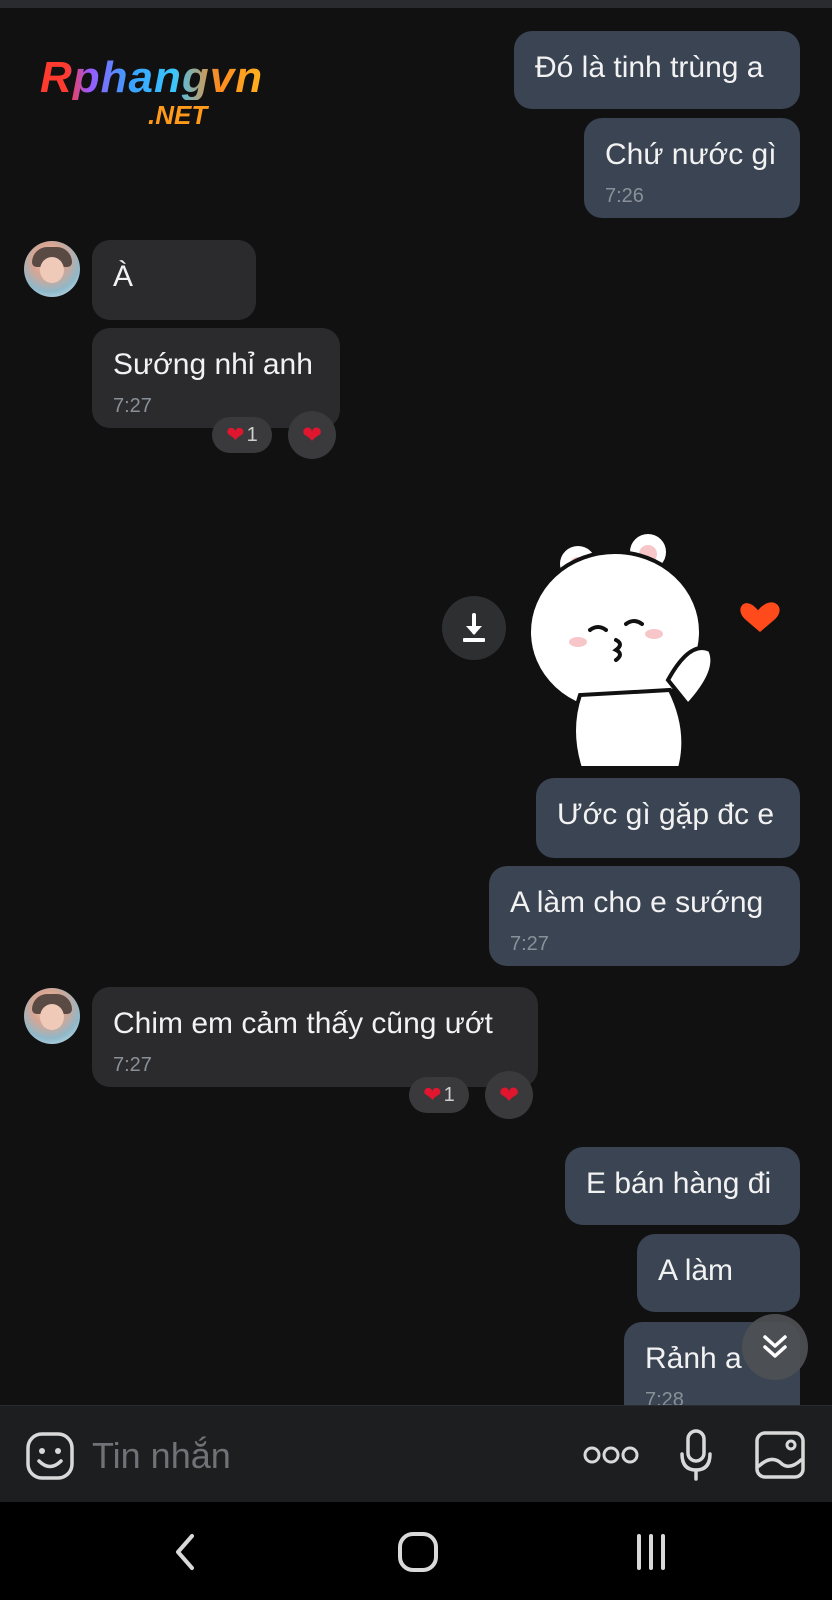  What do you see at coordinates (637, 902) in the screenshot?
I see `message-text: A làm cho e sướng` at bounding box center [637, 902].